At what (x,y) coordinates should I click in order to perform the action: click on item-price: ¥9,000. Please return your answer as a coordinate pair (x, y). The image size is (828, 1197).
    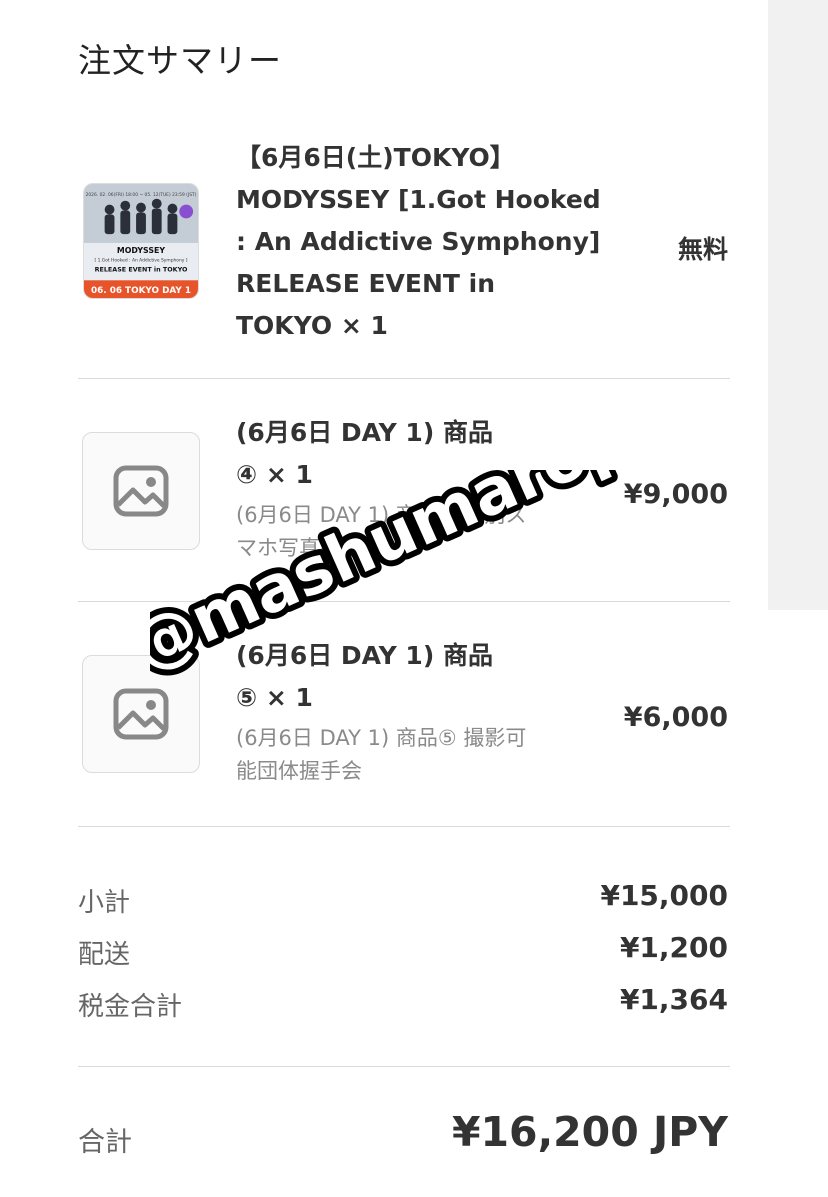
    Looking at the image, I should click on (675, 494).